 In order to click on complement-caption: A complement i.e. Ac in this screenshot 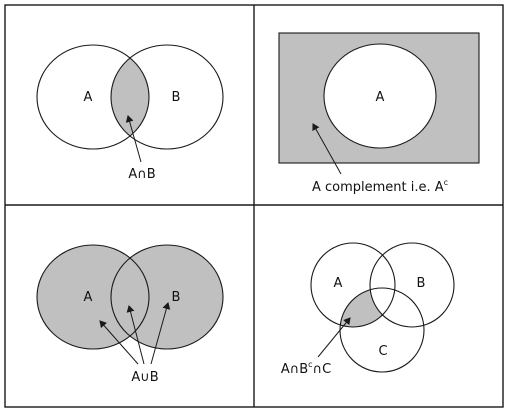, I will do `click(380, 186)`.